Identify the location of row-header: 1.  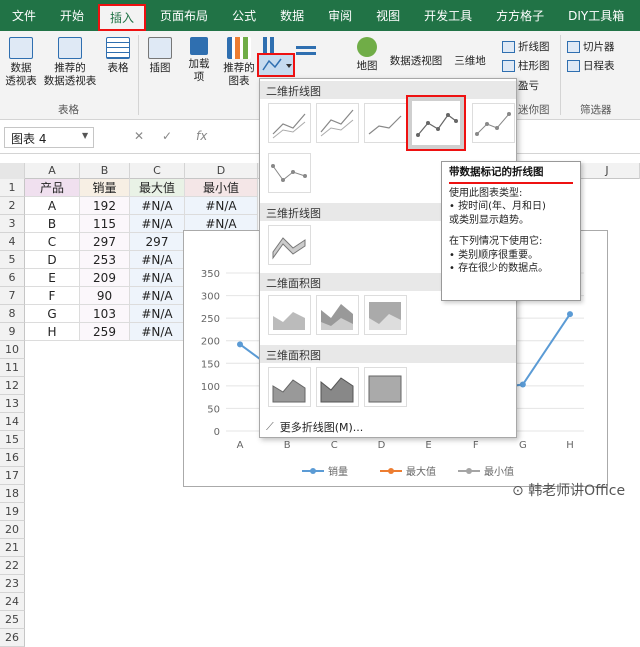
(12, 188).